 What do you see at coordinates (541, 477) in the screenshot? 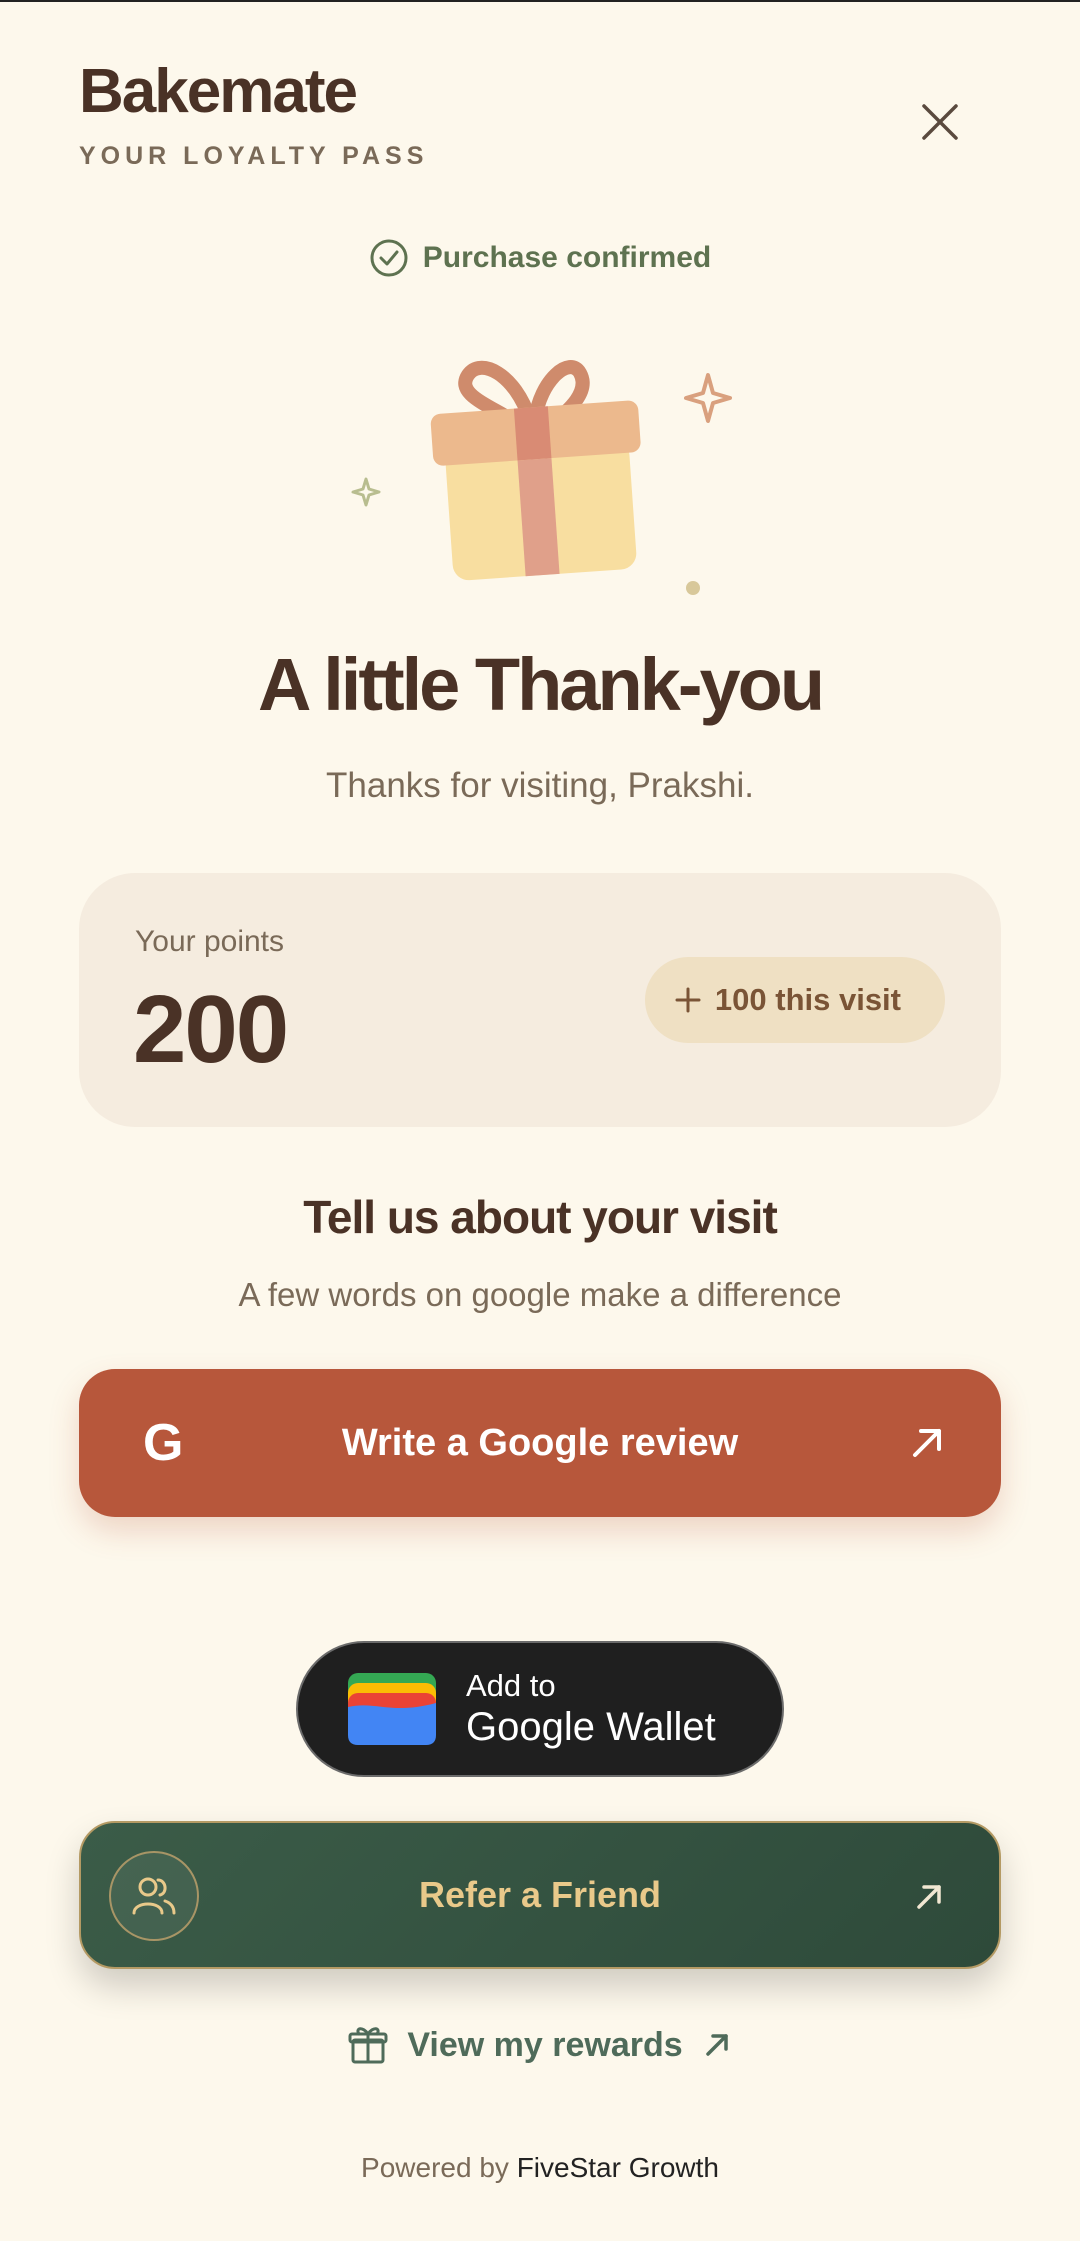
I see `gift-illustration` at bounding box center [541, 477].